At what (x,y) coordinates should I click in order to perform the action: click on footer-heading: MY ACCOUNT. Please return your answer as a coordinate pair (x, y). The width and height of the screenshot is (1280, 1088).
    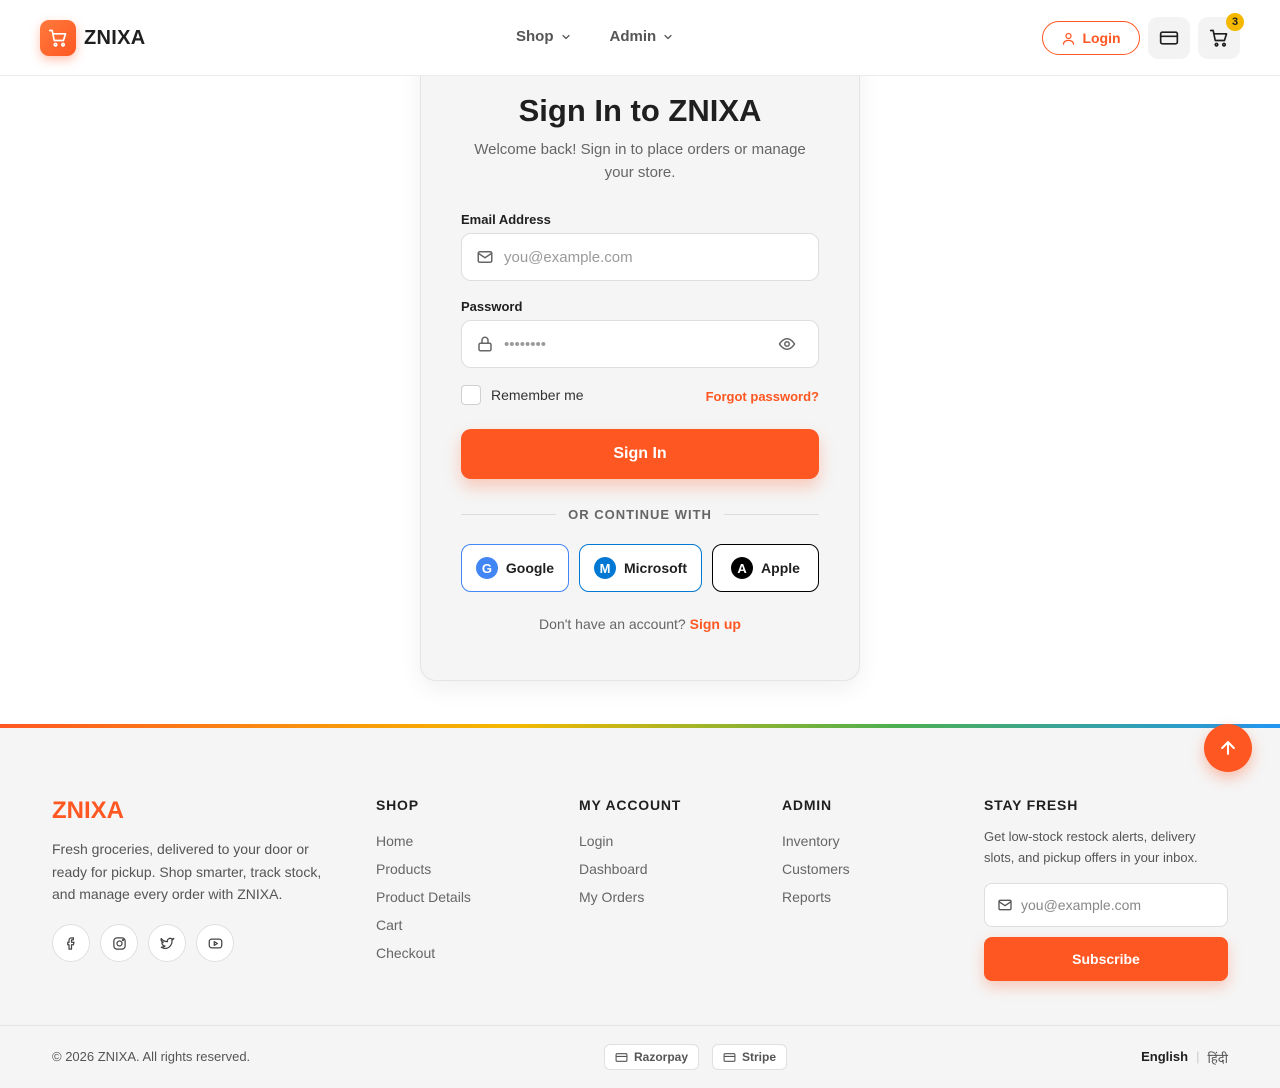
    Looking at the image, I should click on (630, 805).